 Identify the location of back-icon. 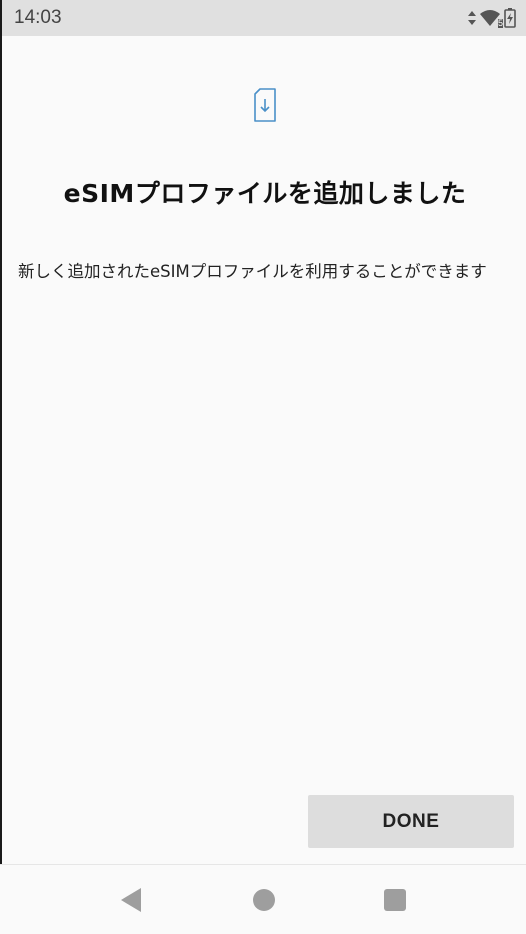
(131, 900).